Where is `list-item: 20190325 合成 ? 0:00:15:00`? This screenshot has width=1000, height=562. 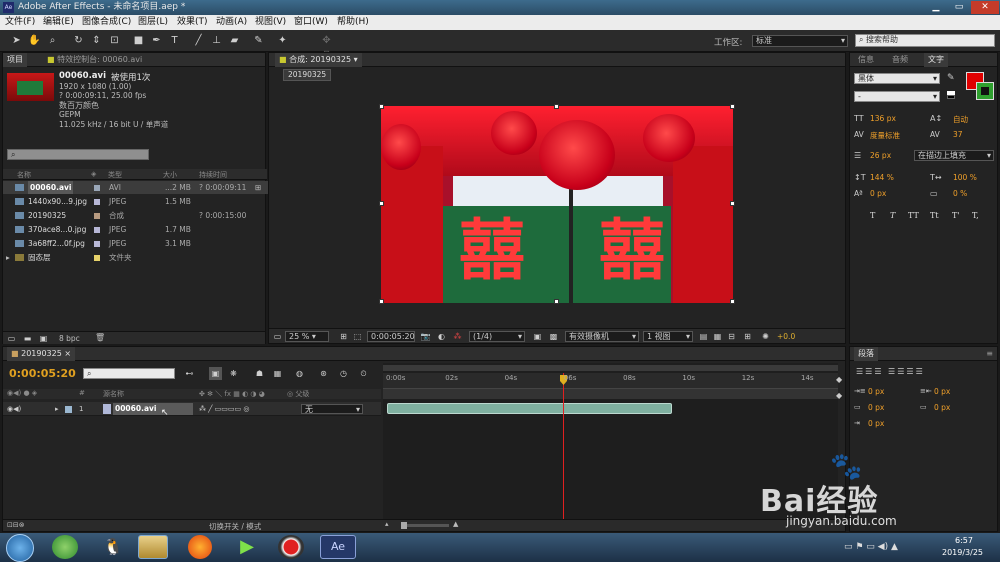 list-item: 20190325 合成 ? 0:00:15:00 is located at coordinates (135, 215).